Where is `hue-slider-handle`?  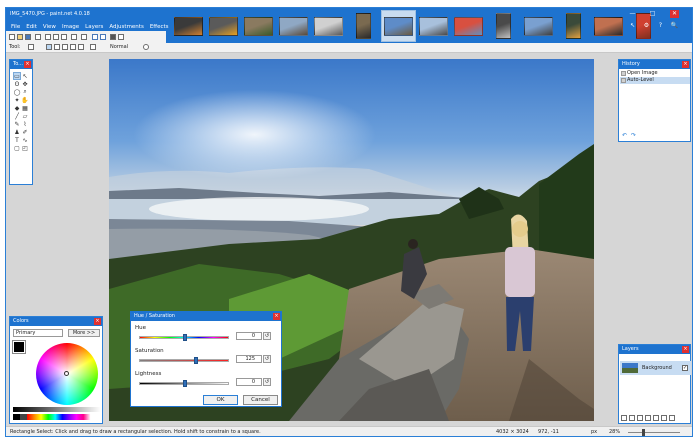 hue-slider-handle is located at coordinates (185, 337).